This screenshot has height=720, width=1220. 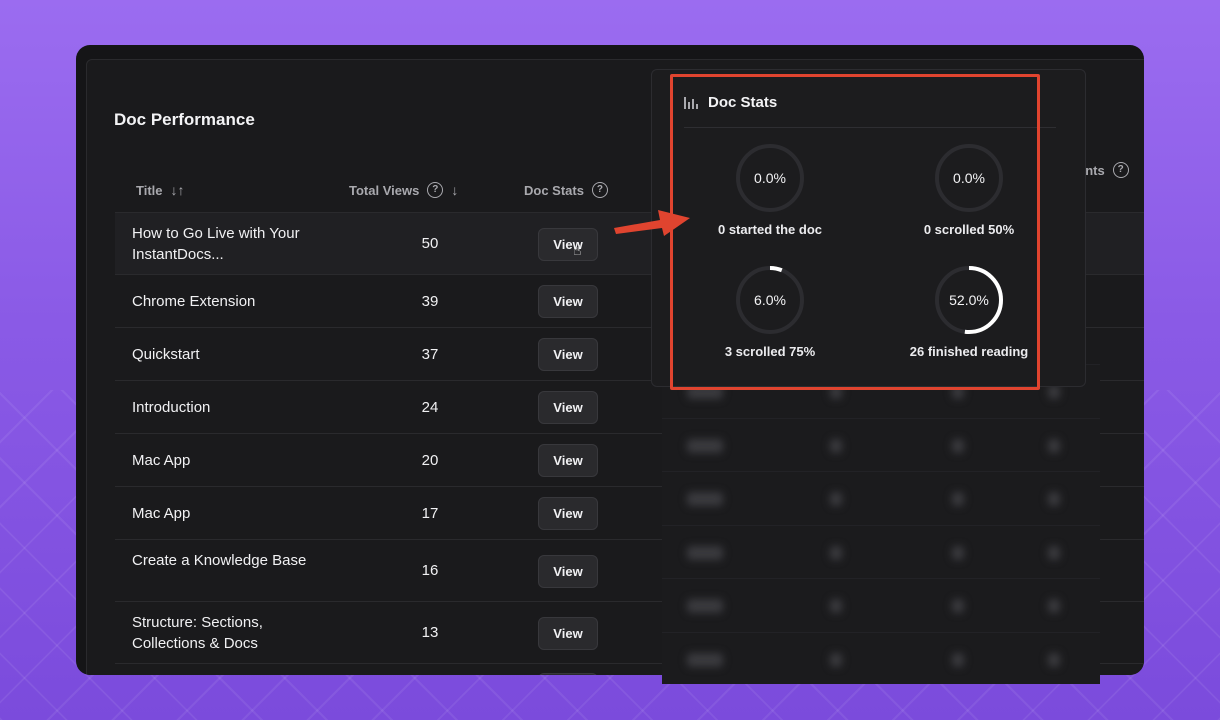 I want to click on row-views: 17, so click(x=430, y=513).